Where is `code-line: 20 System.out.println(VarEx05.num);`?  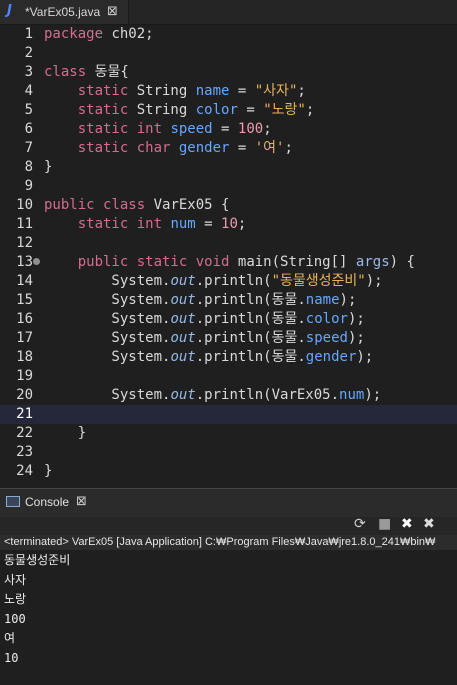 code-line: 20 System.out.println(VarEx05.num); is located at coordinates (228, 395).